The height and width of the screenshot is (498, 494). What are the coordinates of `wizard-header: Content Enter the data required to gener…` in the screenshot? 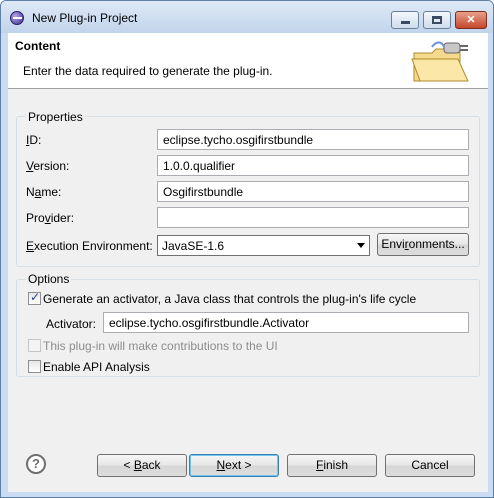 It's located at (248, 61).